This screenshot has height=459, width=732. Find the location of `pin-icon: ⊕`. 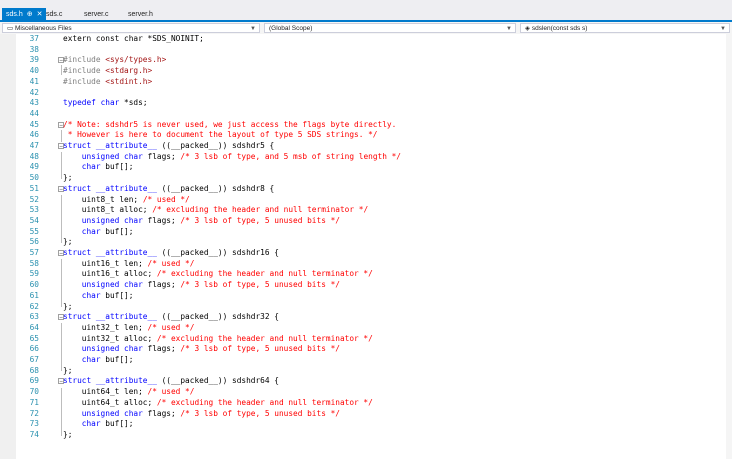

pin-icon: ⊕ is located at coordinates (30, 14).